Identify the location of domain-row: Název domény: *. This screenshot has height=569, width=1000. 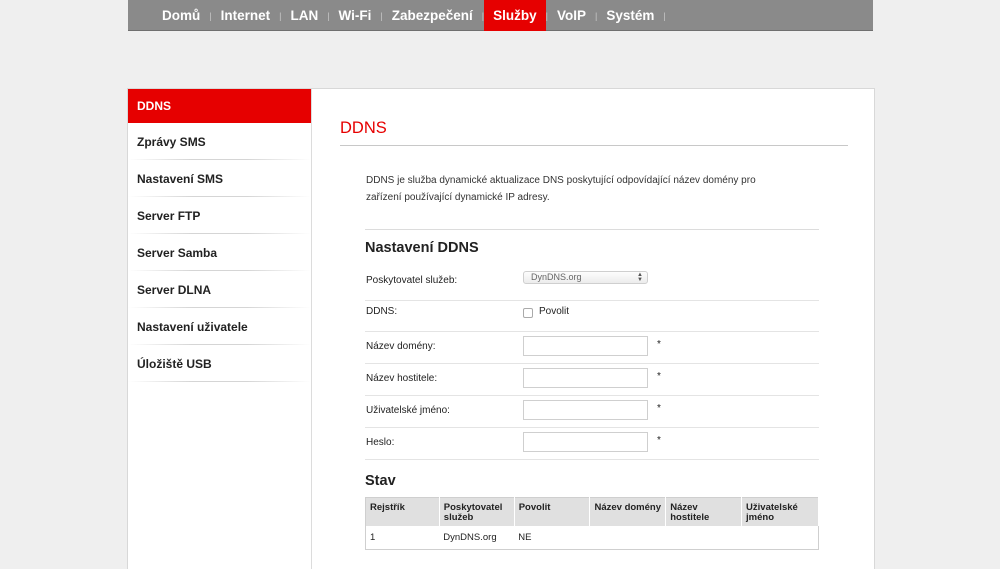
(592, 348).